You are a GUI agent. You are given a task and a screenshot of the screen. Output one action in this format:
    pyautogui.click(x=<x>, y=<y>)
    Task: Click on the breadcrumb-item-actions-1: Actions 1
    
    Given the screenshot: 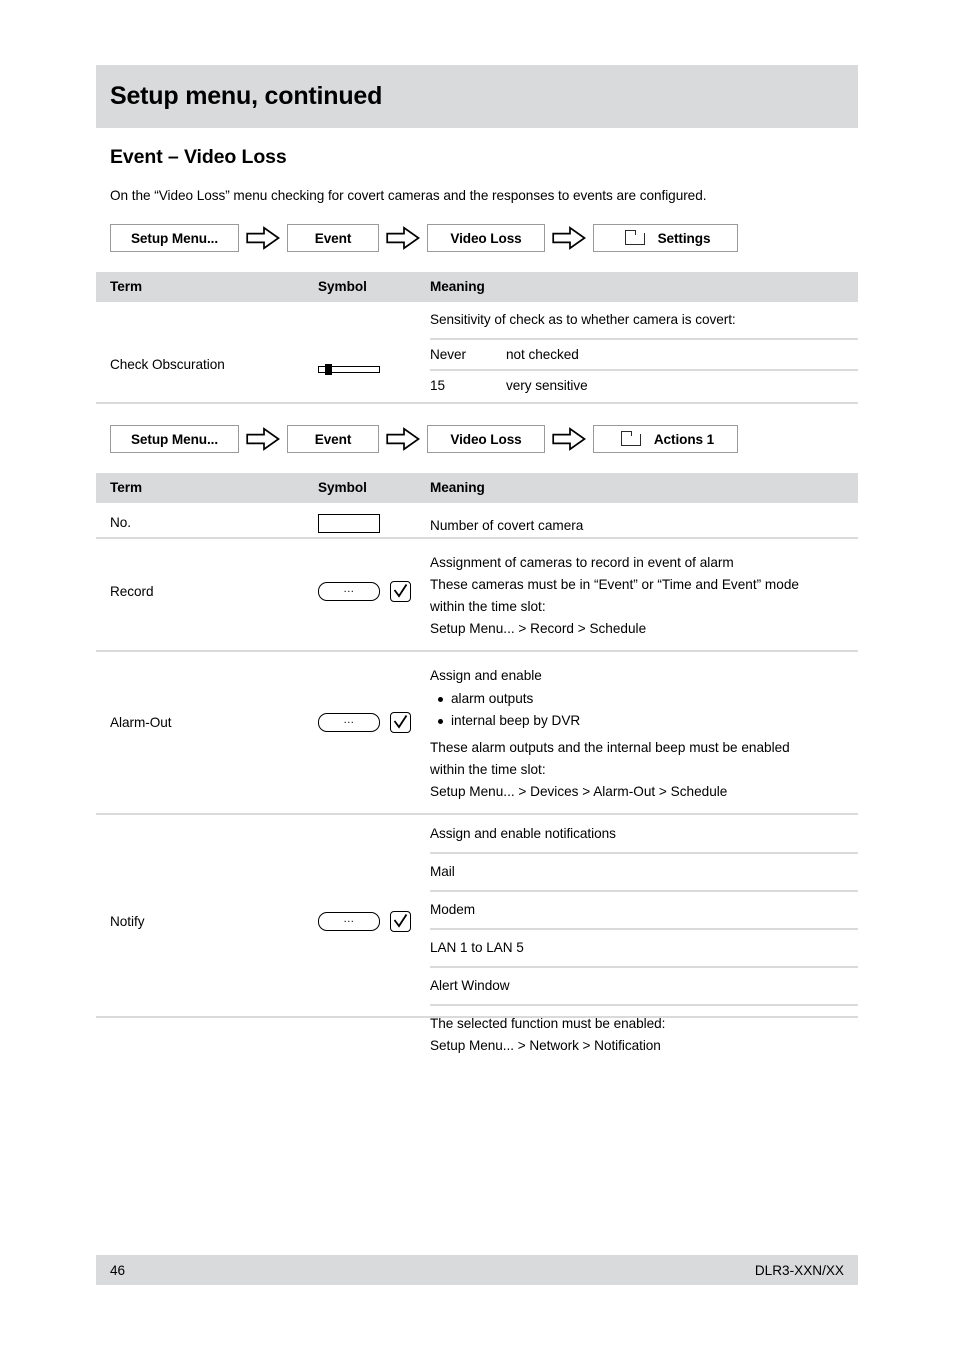 What is the action you would take?
    pyautogui.click(x=665, y=439)
    